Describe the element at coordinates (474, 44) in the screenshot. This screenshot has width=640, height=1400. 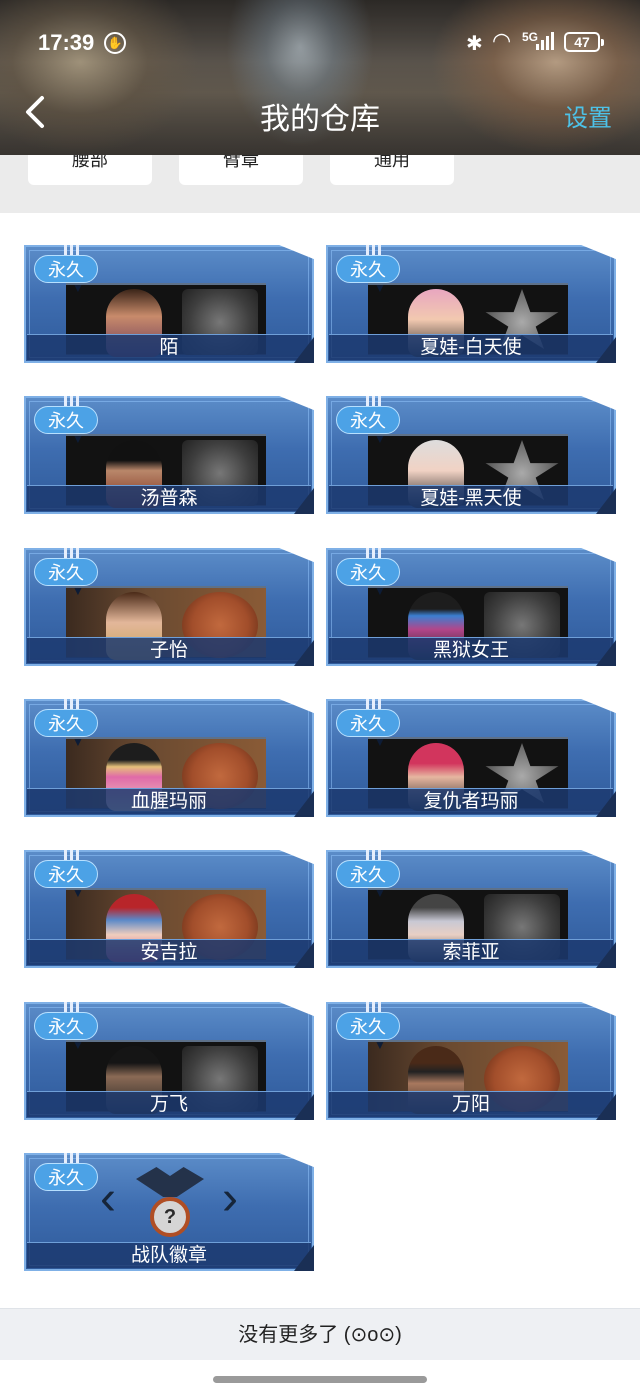
I see `bluetooth-icon: ✱` at that location.